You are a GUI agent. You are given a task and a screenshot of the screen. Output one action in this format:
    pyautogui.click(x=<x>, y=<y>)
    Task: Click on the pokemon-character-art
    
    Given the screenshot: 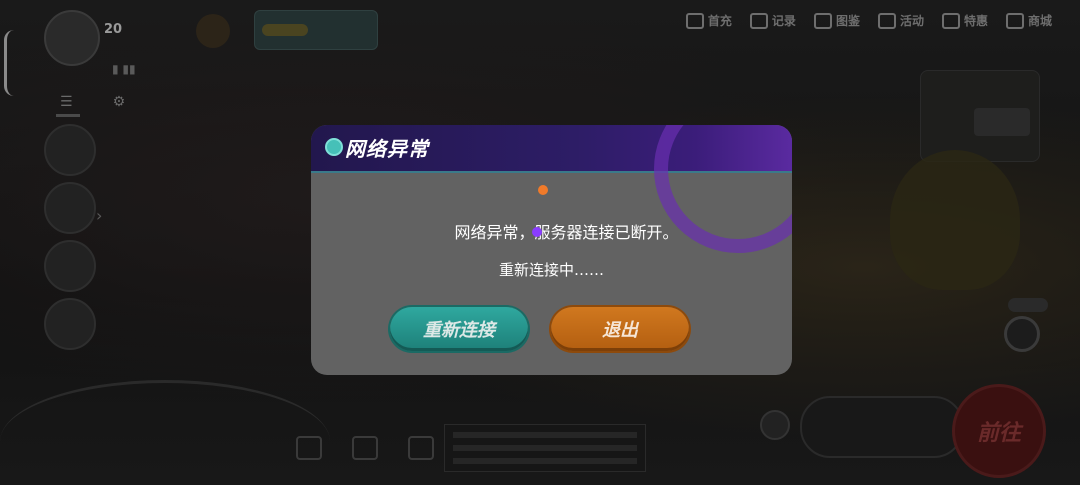 What is the action you would take?
    pyautogui.click(x=955, y=220)
    